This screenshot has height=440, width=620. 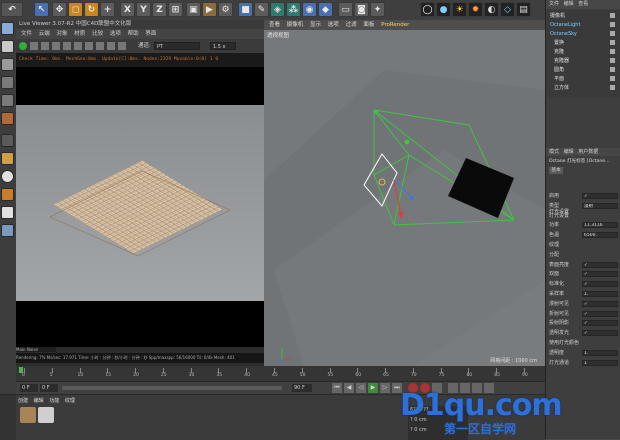 What do you see at coordinates (302, 388) in the screenshot?
I see `end-frame-field: 90 F` at bounding box center [302, 388].